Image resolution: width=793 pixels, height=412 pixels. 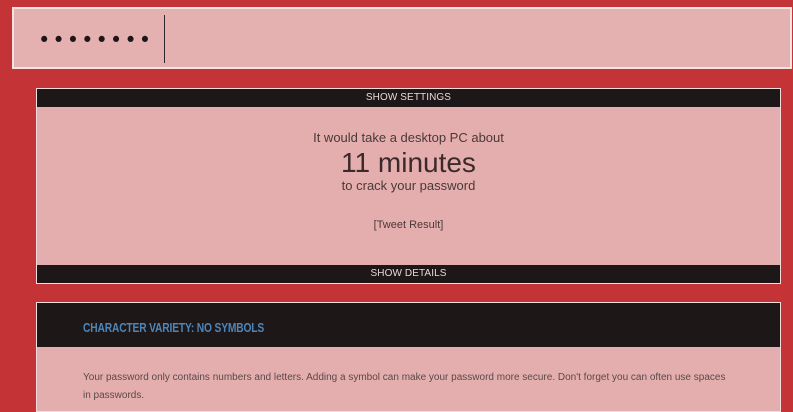 What do you see at coordinates (408, 274) in the screenshot?
I see `show-details-toggle: SHOW DETAILS` at bounding box center [408, 274].